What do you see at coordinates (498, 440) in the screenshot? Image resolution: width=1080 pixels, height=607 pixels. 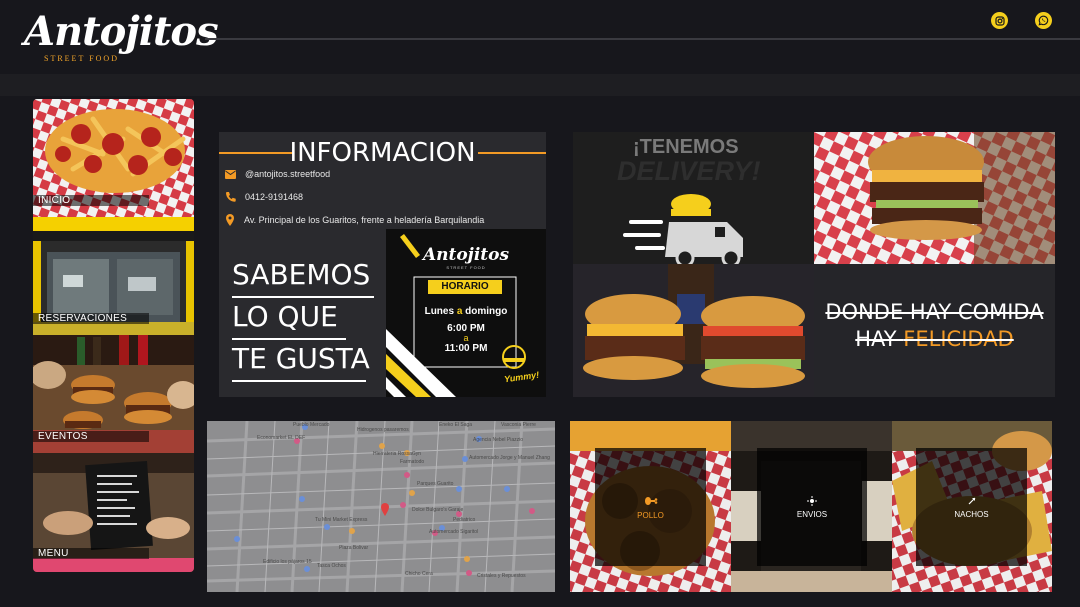 I see `map-label: Agencia Nebel Piazzio` at bounding box center [498, 440].